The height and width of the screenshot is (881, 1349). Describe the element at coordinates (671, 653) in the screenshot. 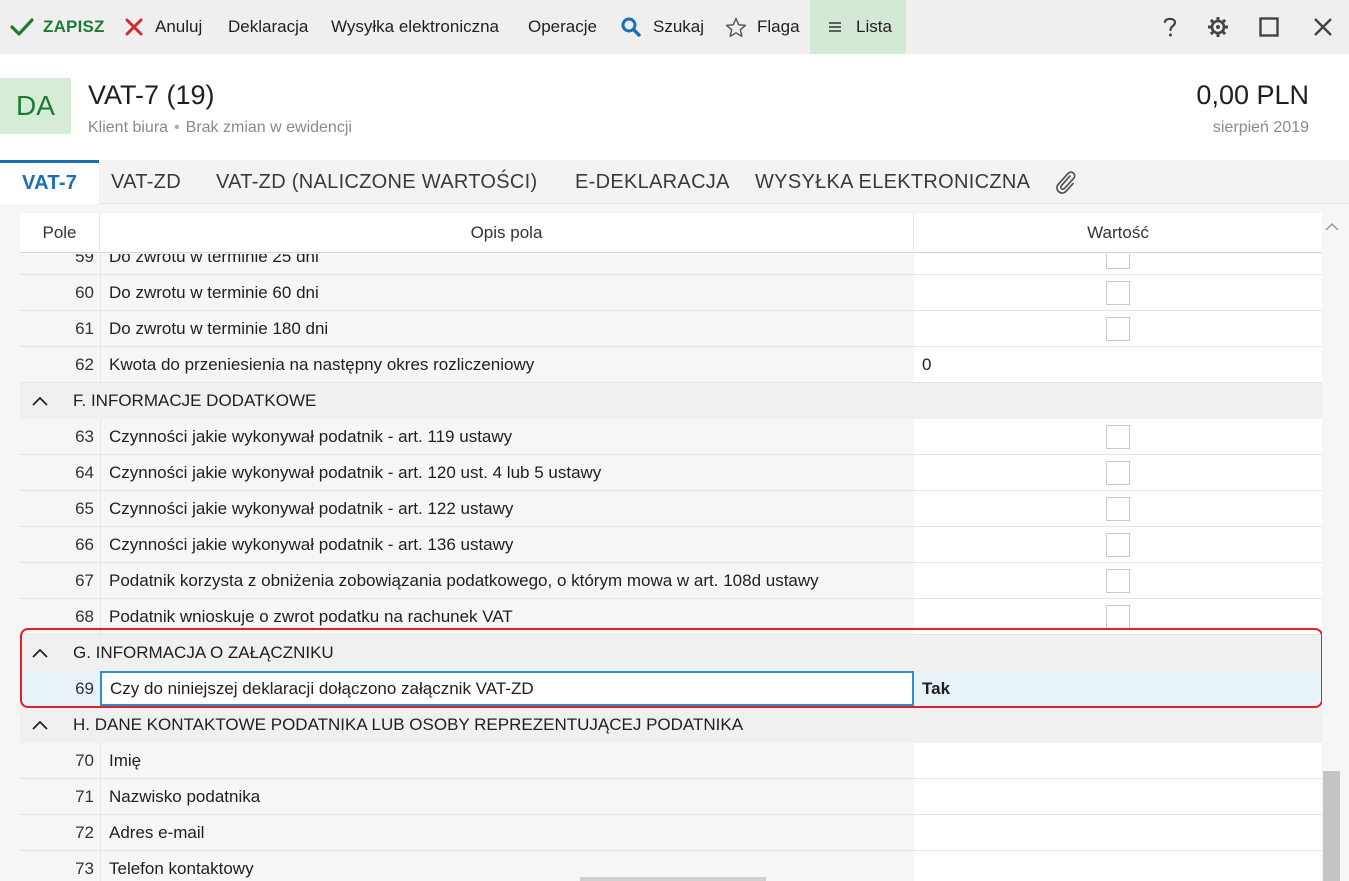

I see `section-header: G. INFORMACJA O ZAŁĄCZNIKU` at that location.